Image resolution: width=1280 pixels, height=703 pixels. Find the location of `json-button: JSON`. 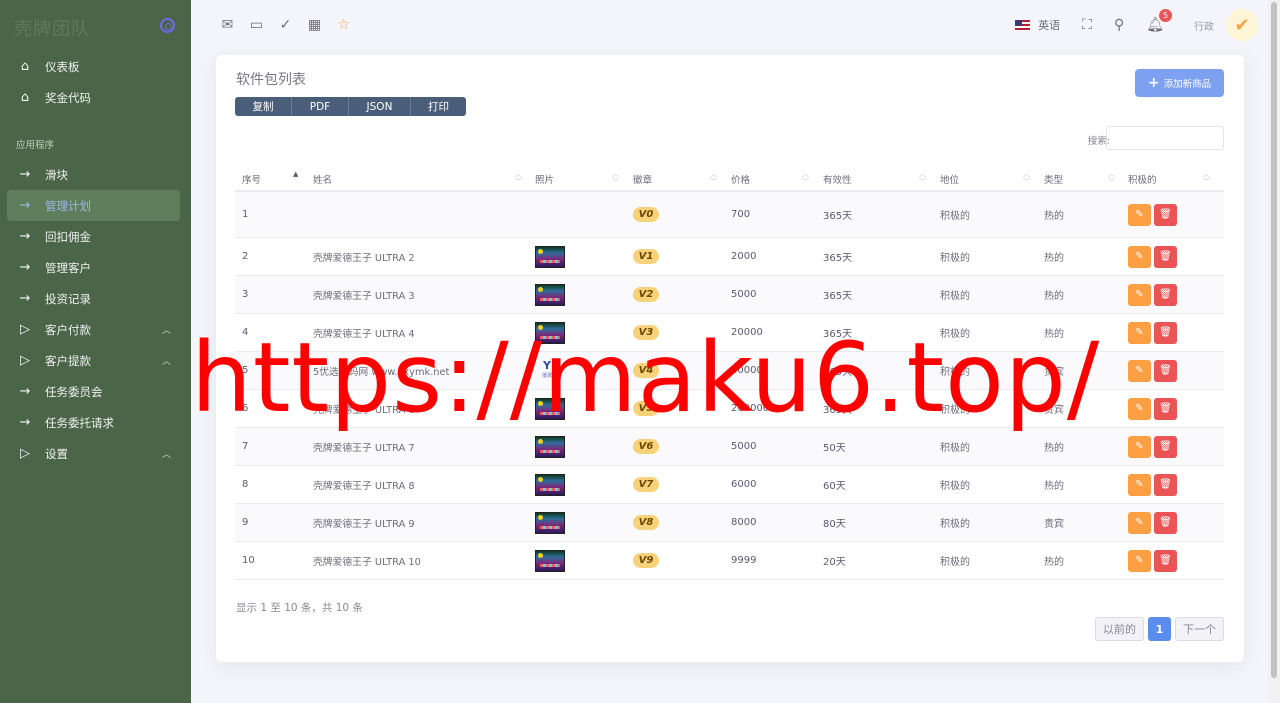

json-button: JSON is located at coordinates (380, 106).